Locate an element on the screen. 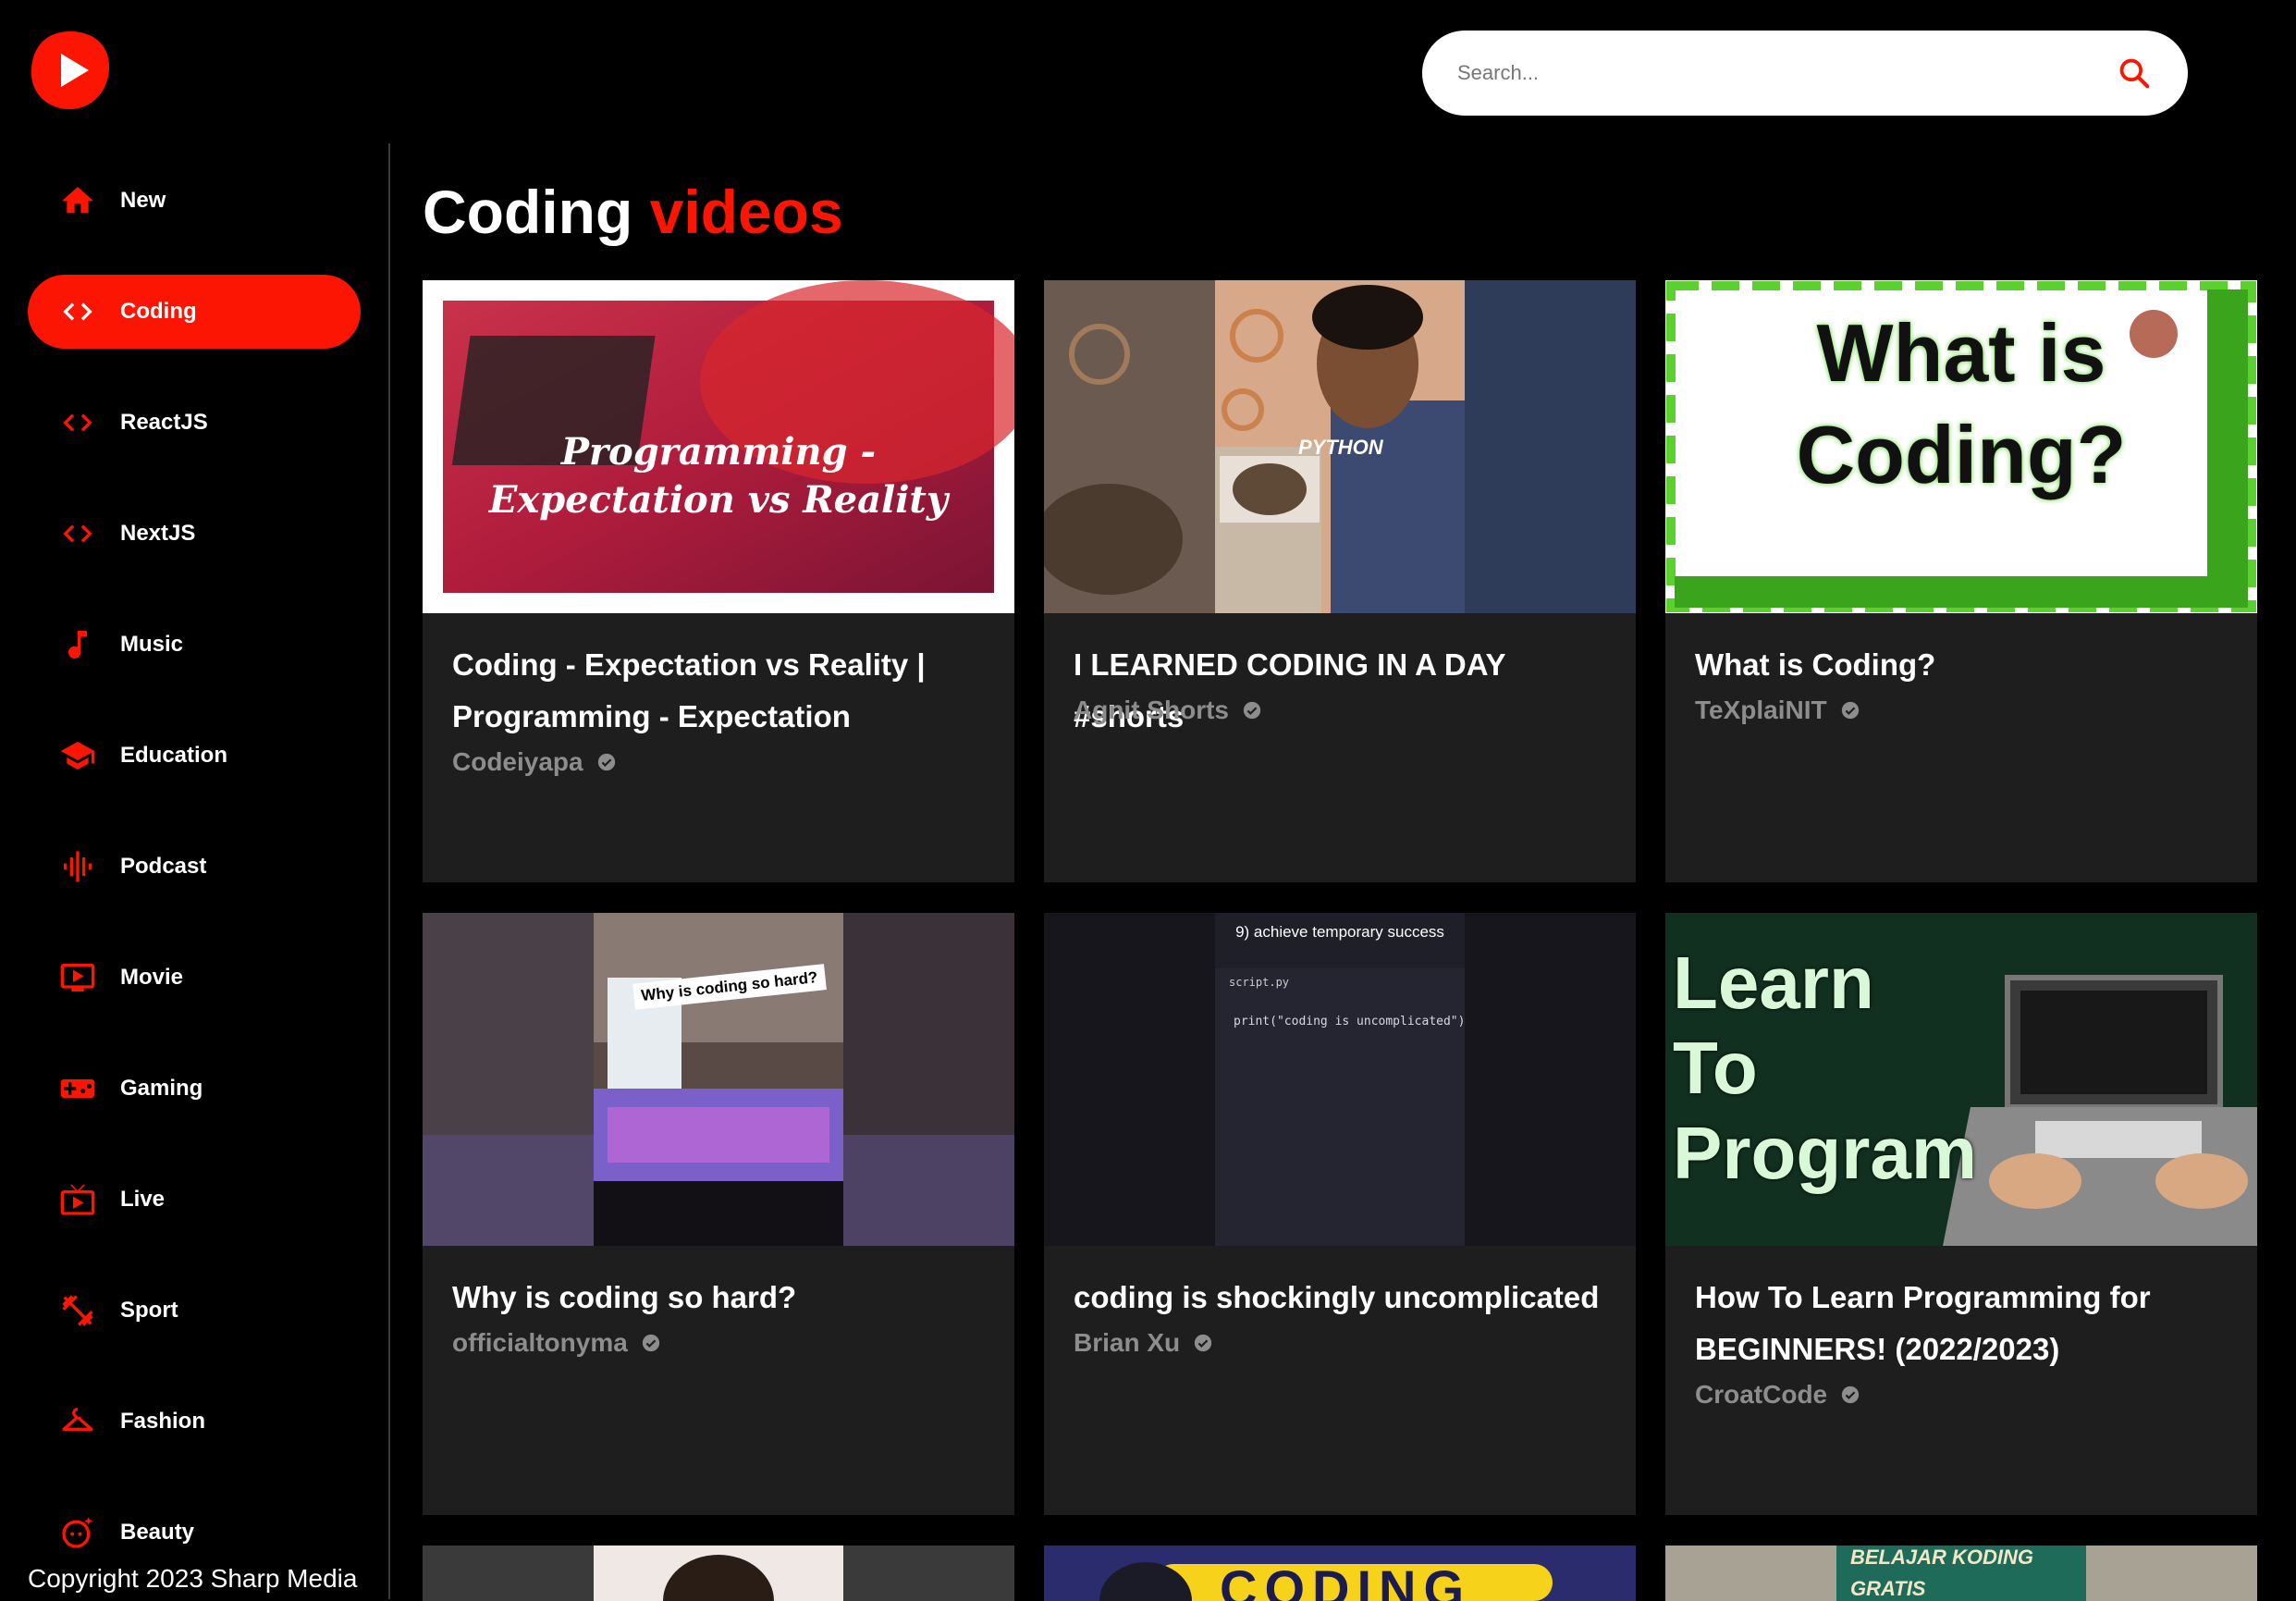 The height and width of the screenshot is (1601, 2296). page-title-primary: Coding is located at coordinates (528, 212).